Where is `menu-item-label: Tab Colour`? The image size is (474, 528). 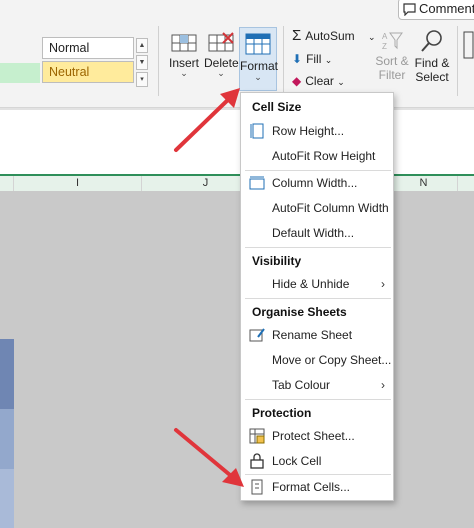 menu-item-label: Tab Colour is located at coordinates (301, 385).